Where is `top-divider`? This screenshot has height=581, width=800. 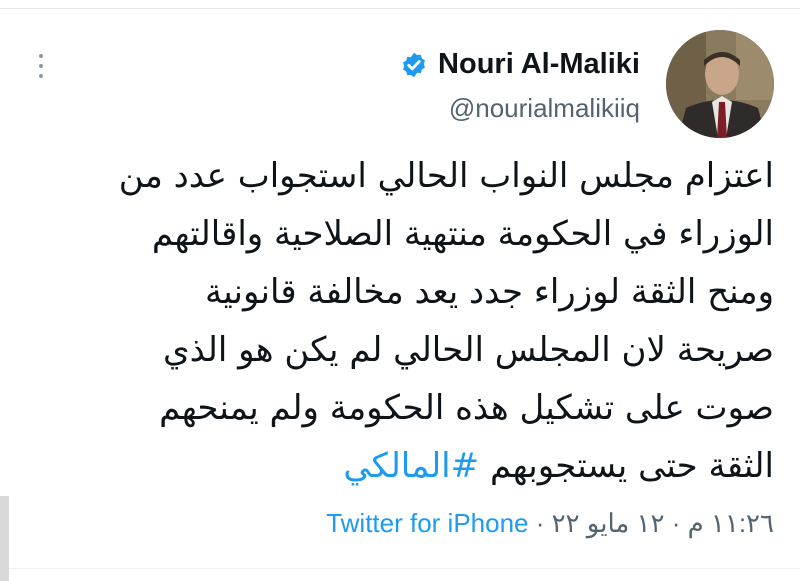
top-divider is located at coordinates (400, 8).